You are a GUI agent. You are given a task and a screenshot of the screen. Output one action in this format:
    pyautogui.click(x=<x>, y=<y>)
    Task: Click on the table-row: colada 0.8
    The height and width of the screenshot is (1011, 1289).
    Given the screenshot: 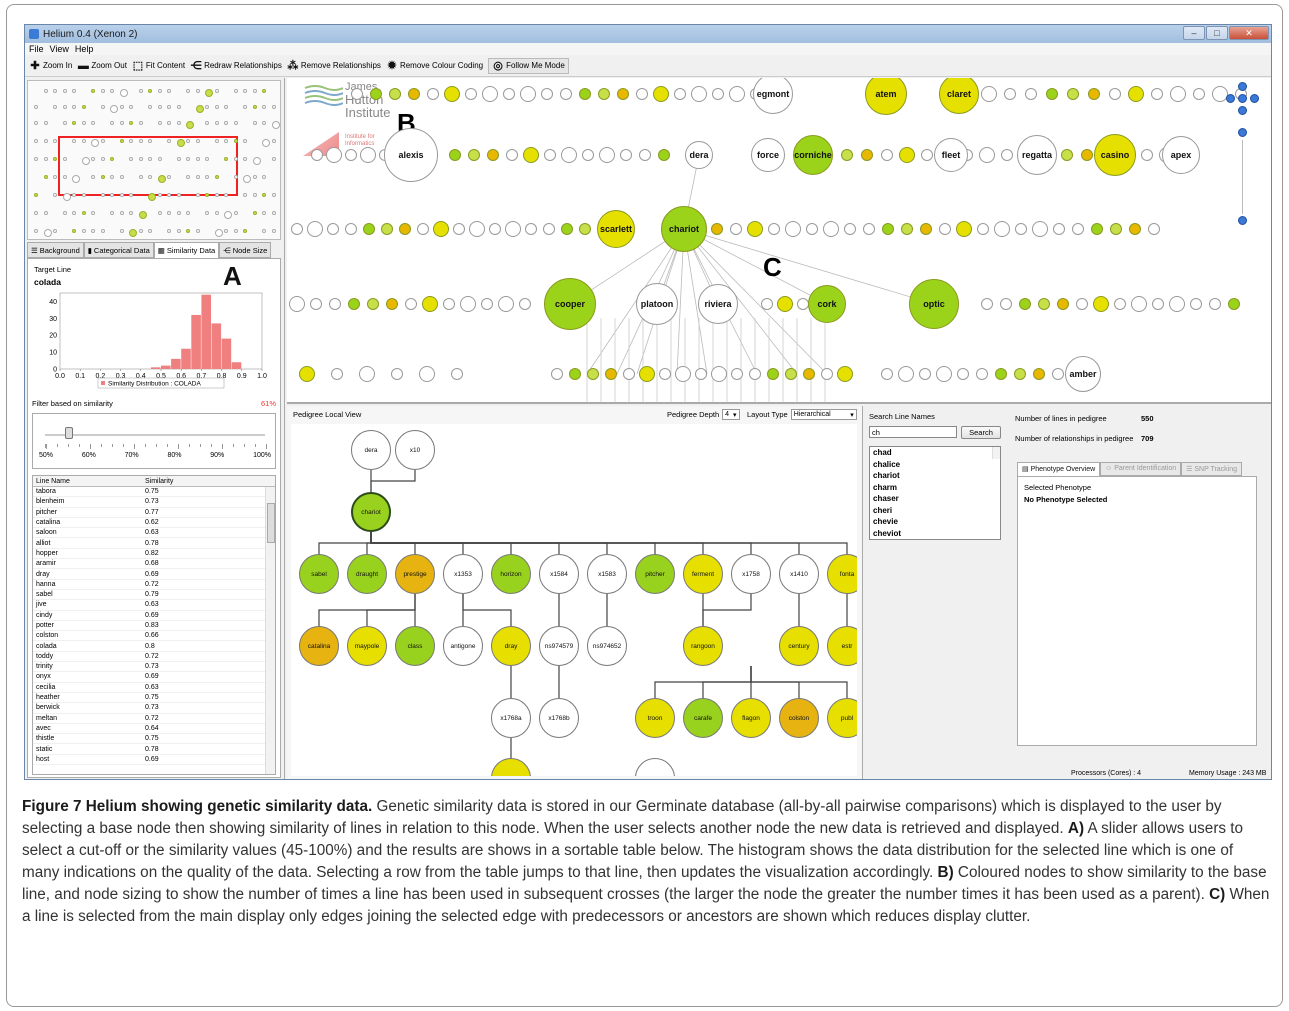 What is the action you would take?
    pyautogui.click(x=154, y=646)
    